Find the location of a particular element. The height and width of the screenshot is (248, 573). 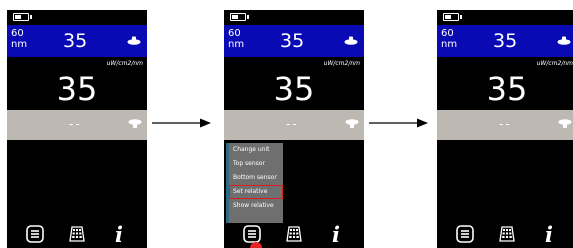

menu-item-set-relative: Set relative is located at coordinates (256, 192).